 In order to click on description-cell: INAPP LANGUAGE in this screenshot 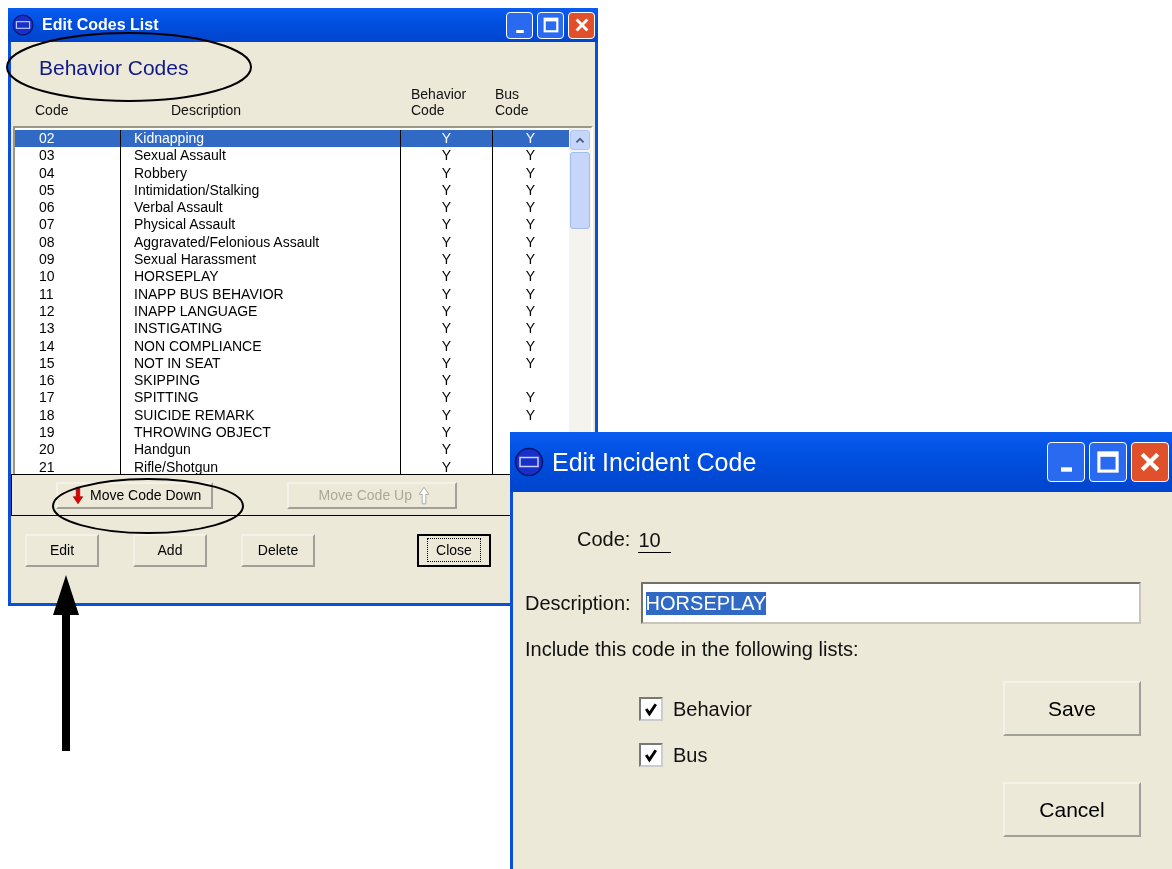, I will do `click(261, 311)`.